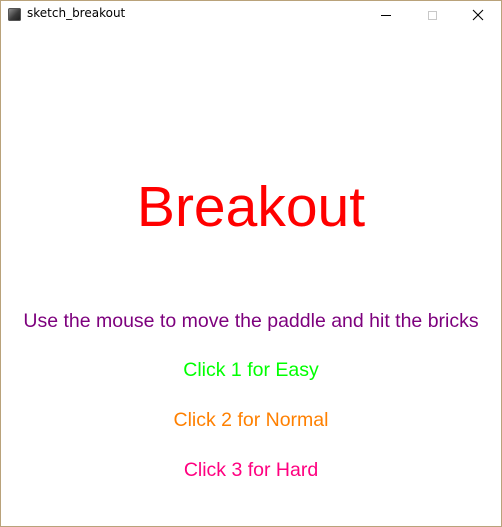  I want to click on maximize-button, so click(432, 15).